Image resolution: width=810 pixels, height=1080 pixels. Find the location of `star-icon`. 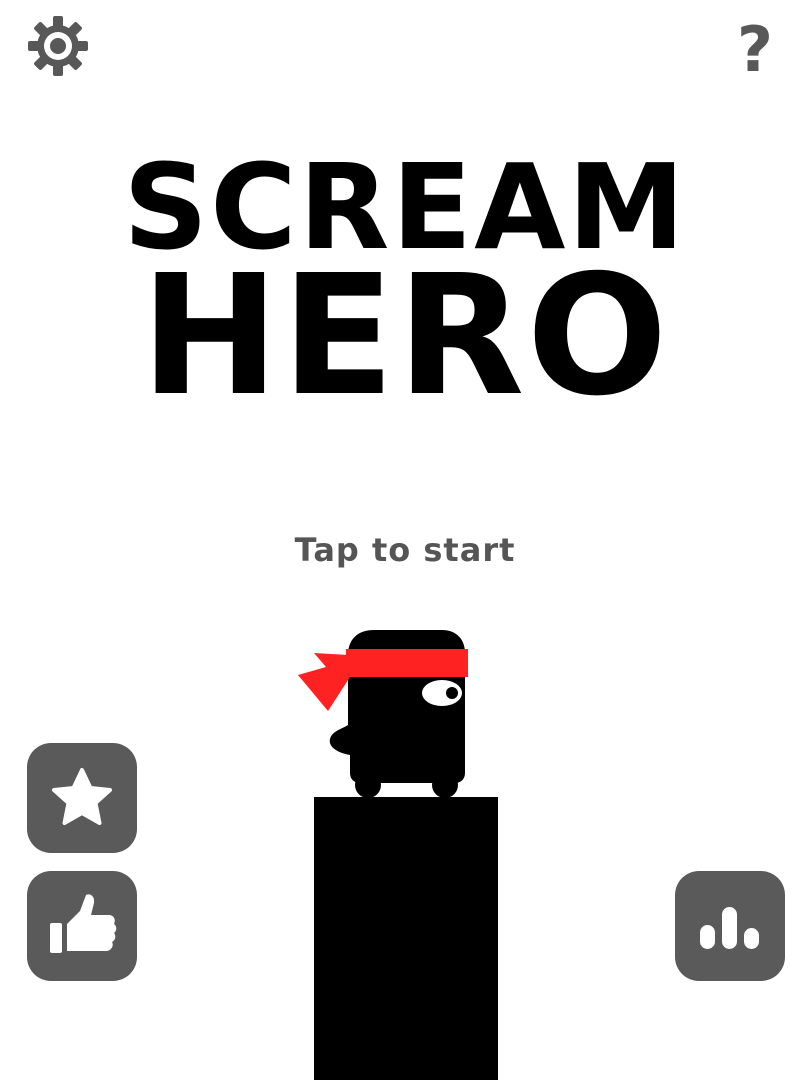

star-icon is located at coordinates (82, 796).